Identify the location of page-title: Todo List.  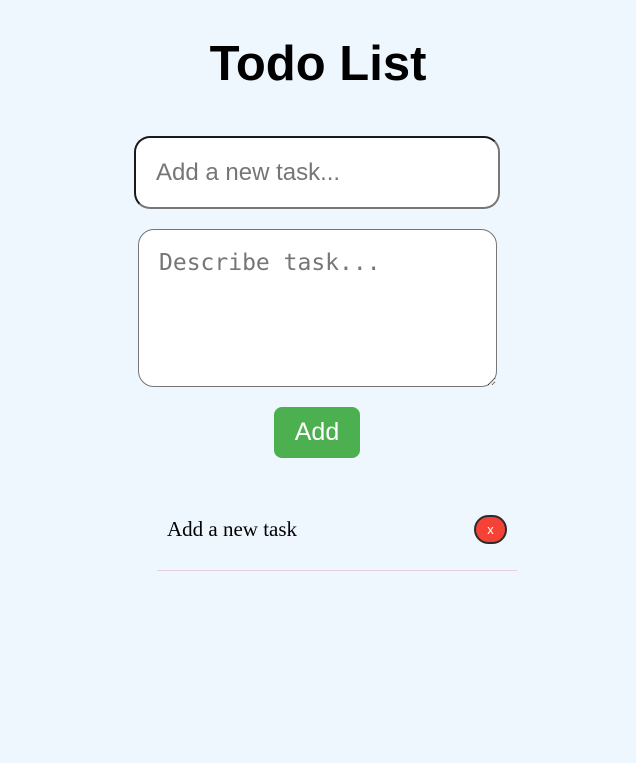
(318, 64).